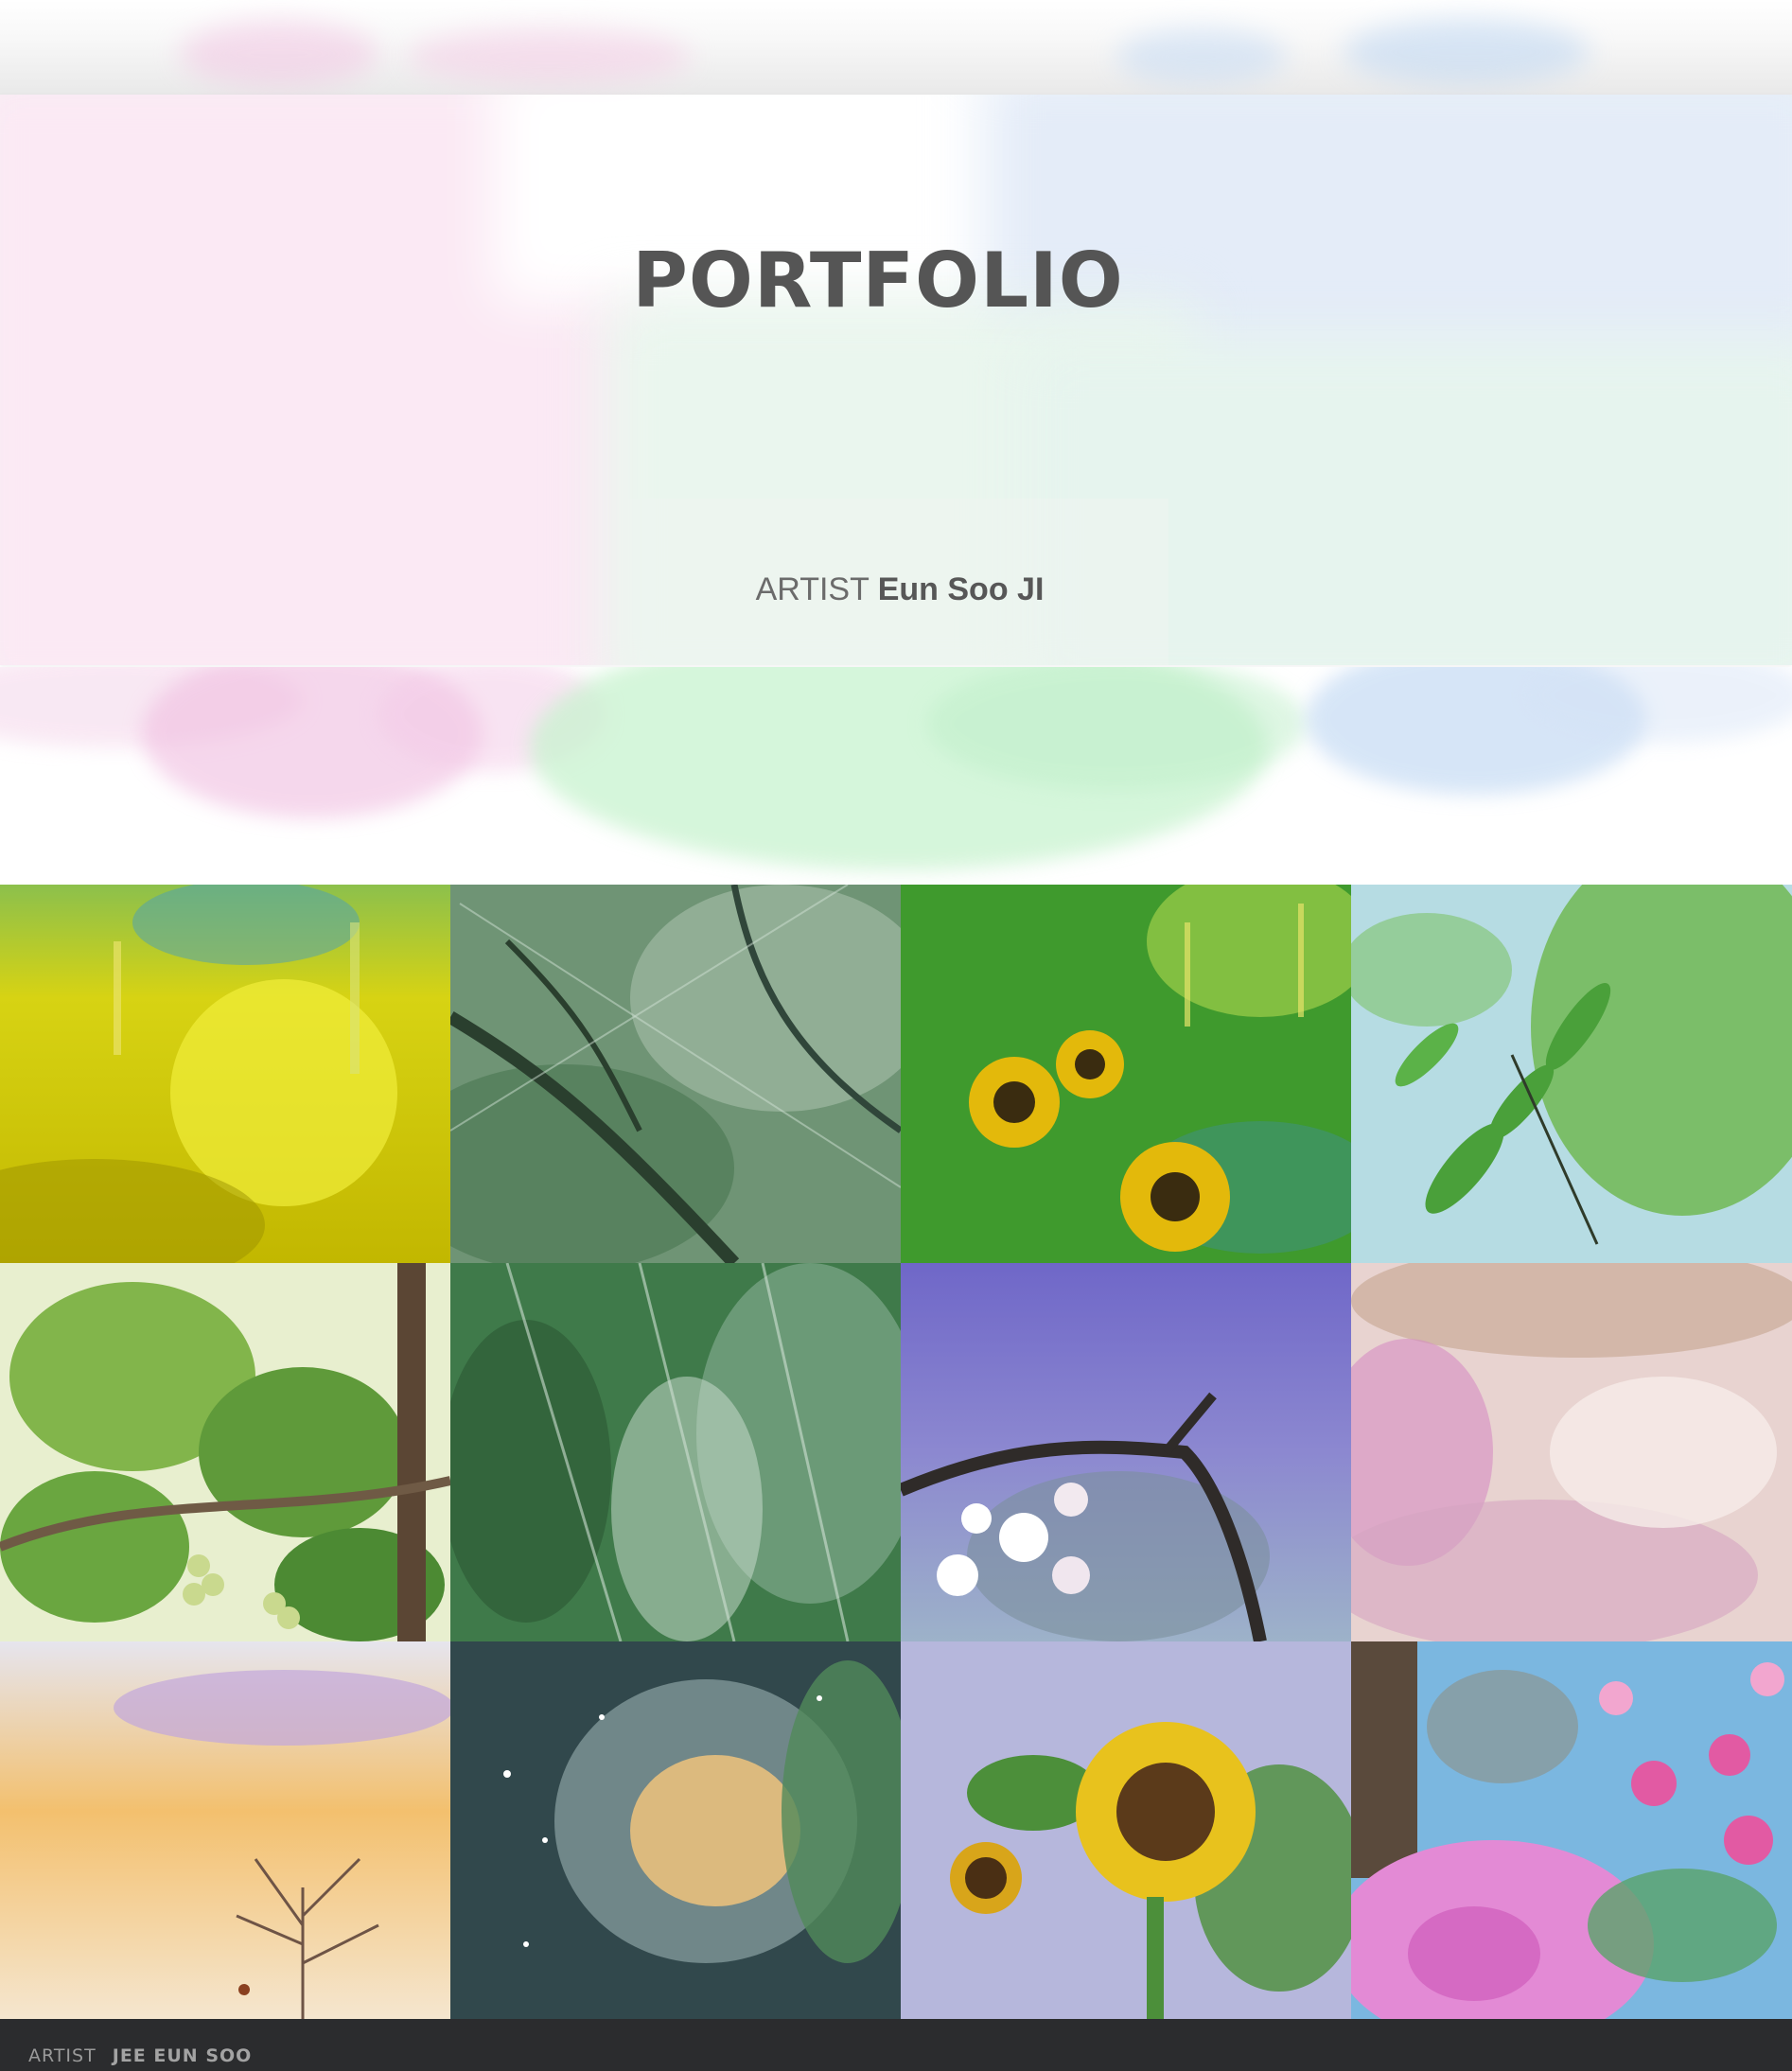 The image size is (1792, 2071). I want to click on footer-artist-name: JEE EUN SOO, so click(182, 2055).